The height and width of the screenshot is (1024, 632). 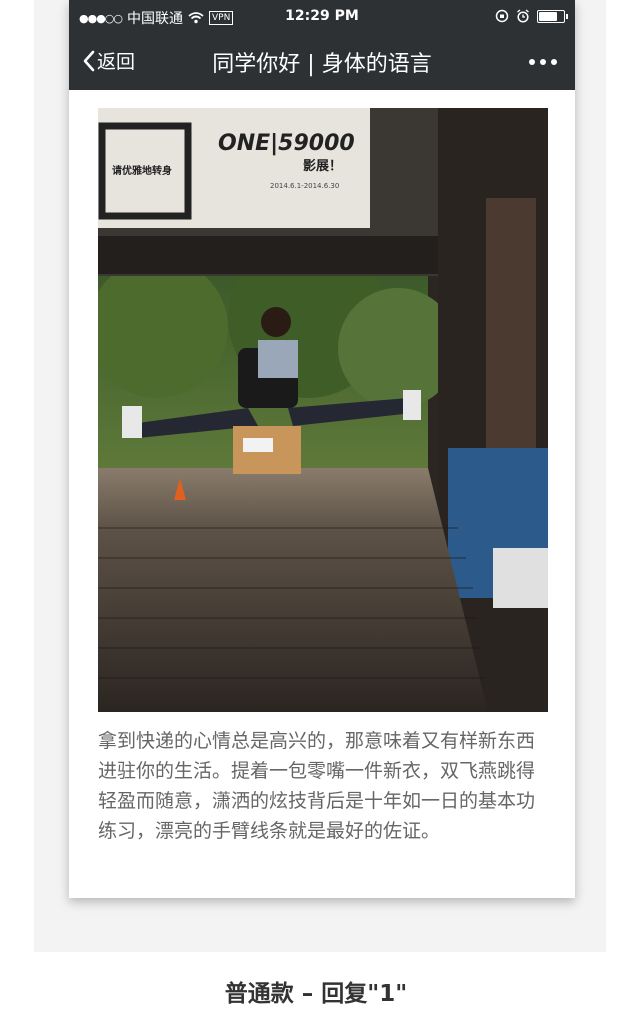 I want to click on reply-instruction-label: 普通款 – 回复"1", so click(x=316, y=994).